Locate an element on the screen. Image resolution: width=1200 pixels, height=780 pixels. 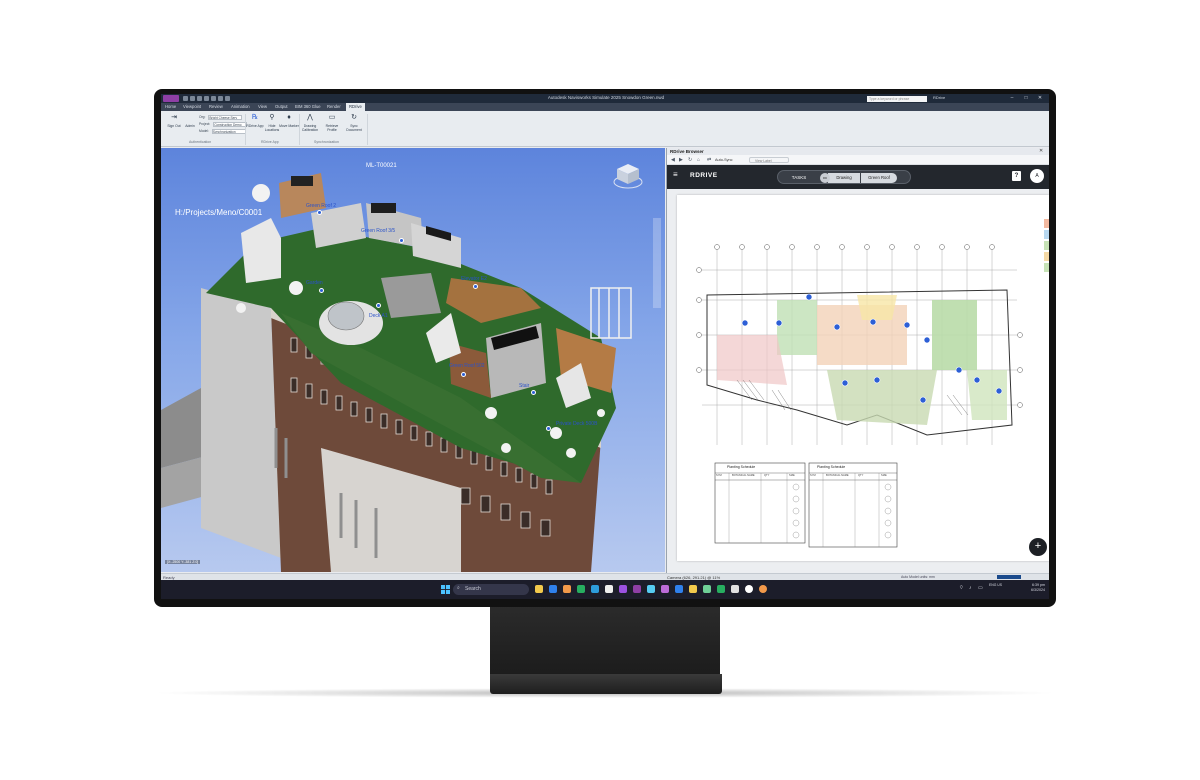
location-tag: Green Roof 2 is located at coordinates (321, 206).